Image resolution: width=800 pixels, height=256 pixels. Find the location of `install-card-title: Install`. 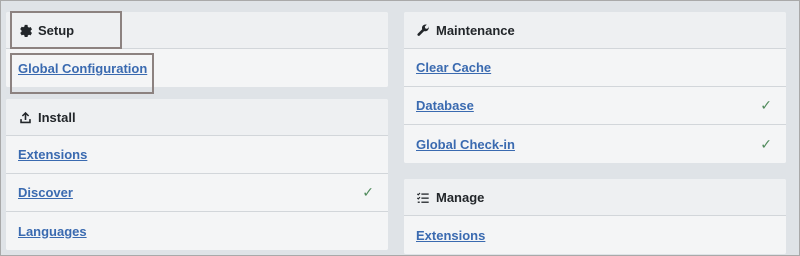

install-card-title: Install is located at coordinates (57, 117).